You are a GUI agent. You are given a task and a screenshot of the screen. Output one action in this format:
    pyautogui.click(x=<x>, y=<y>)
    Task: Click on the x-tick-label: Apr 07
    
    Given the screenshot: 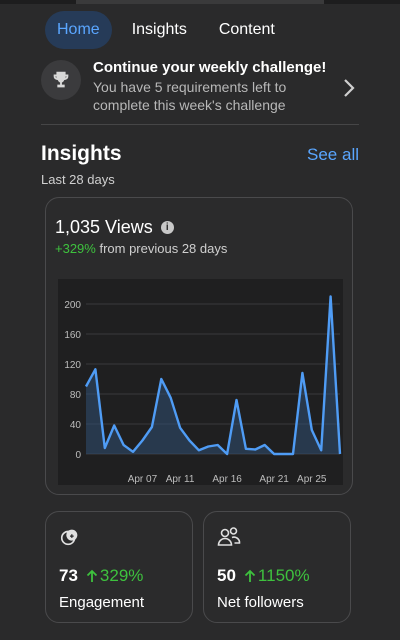 What is the action you would take?
    pyautogui.click(x=143, y=479)
    